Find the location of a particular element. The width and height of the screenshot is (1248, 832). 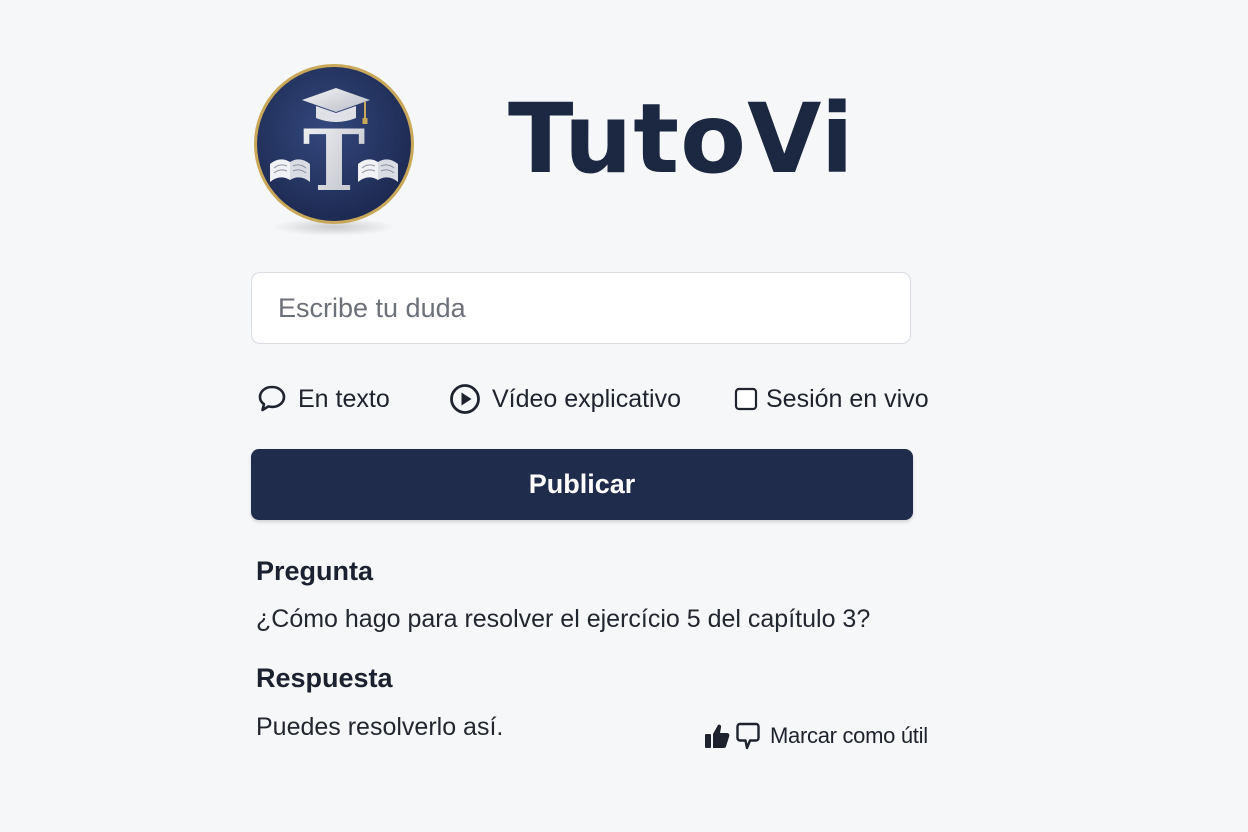

option-text-answer: En texto is located at coordinates (323, 399).